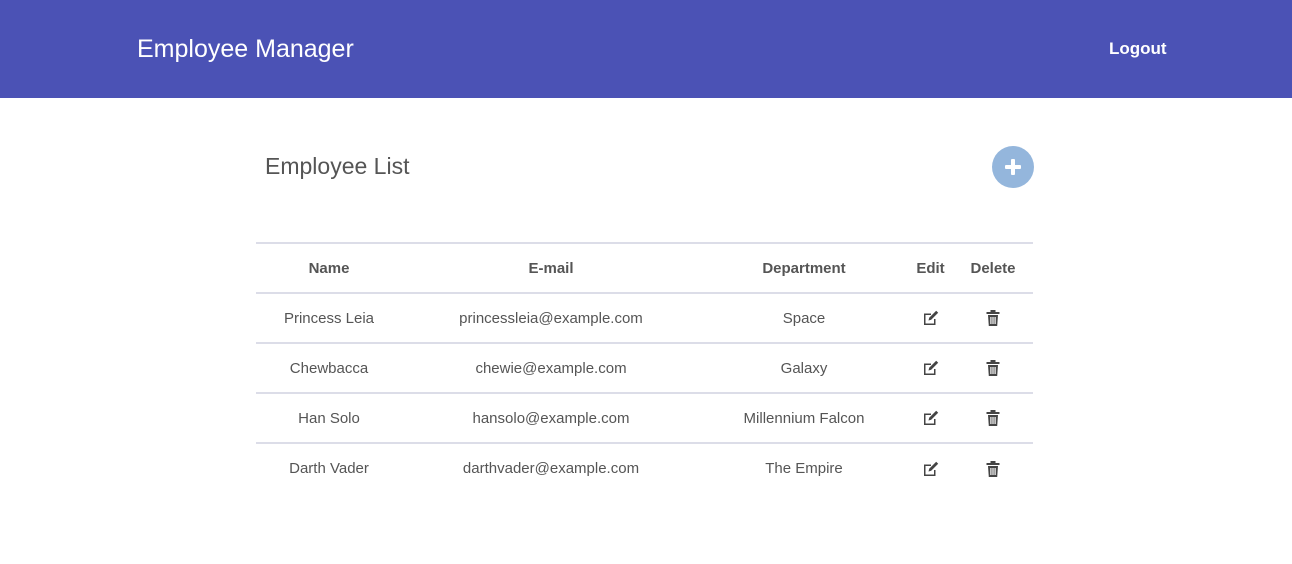 Image resolution: width=1292 pixels, height=564 pixels. What do you see at coordinates (804, 268) in the screenshot?
I see `column-header-department: Department` at bounding box center [804, 268].